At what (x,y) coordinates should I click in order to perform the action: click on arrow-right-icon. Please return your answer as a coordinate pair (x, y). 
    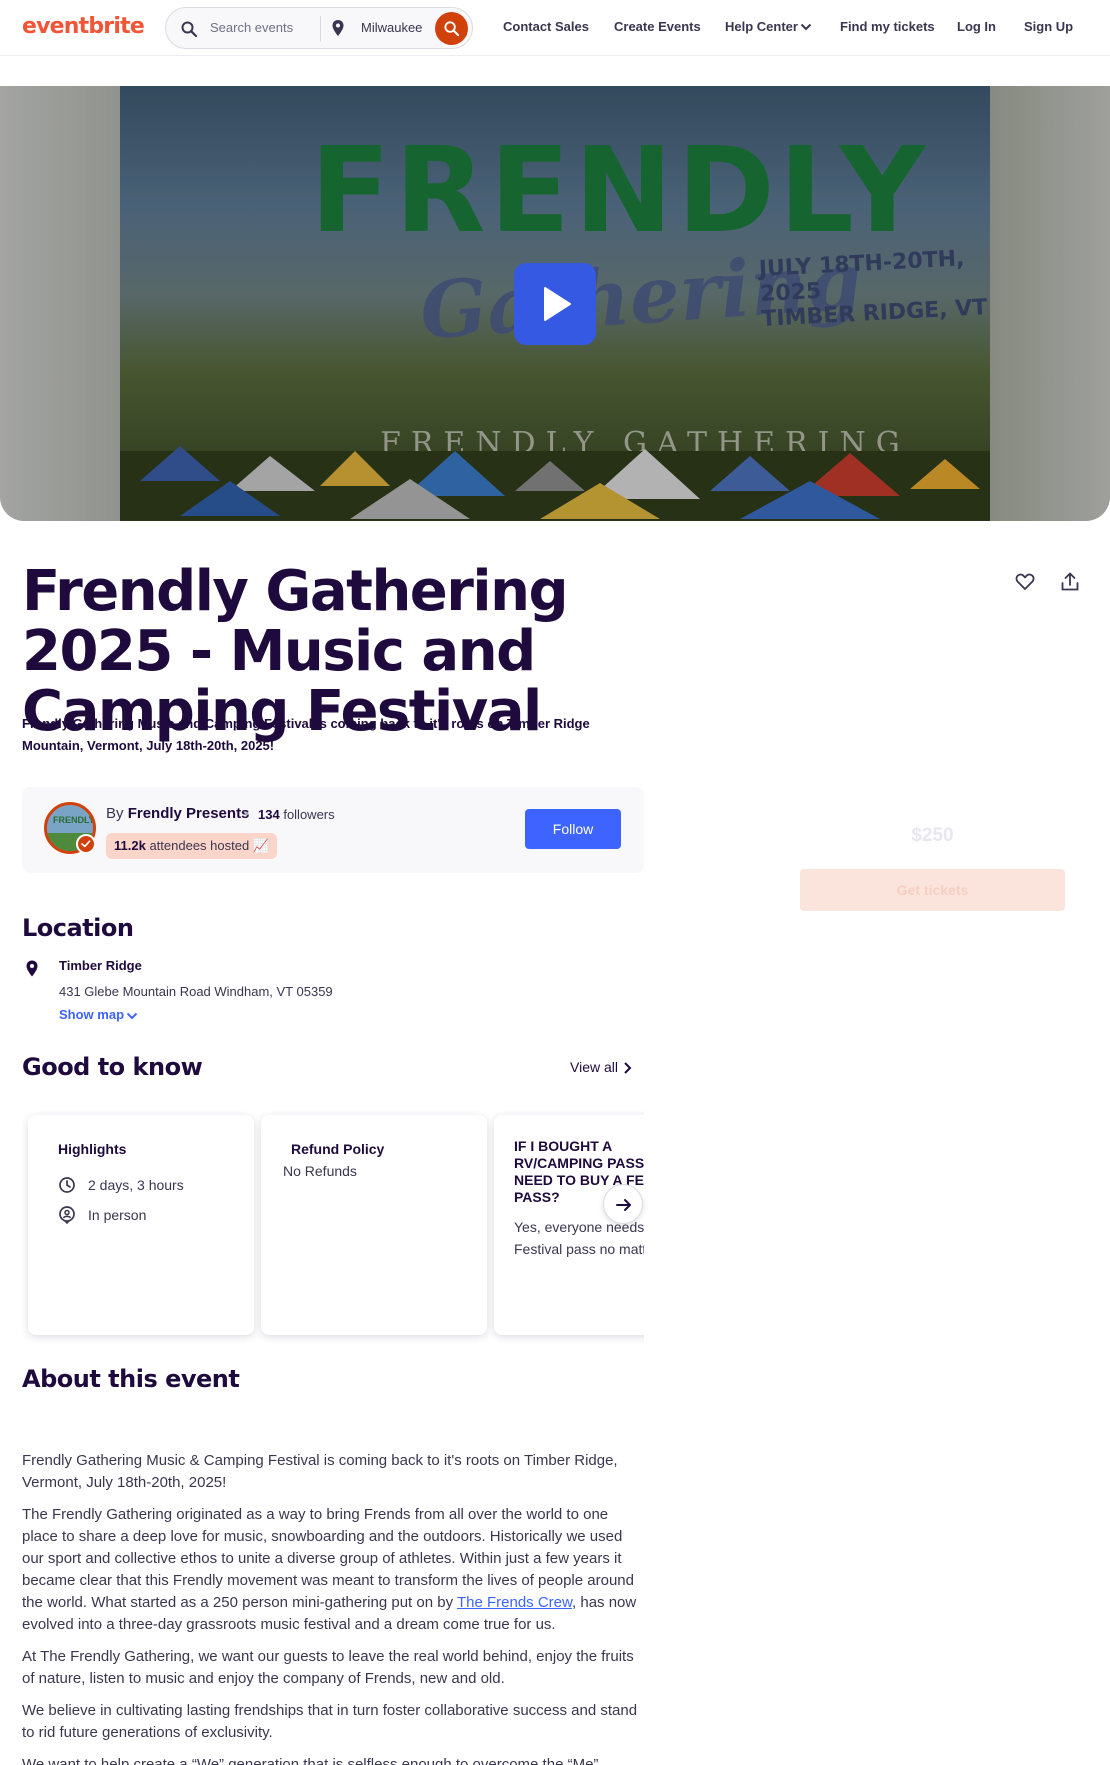
    Looking at the image, I should click on (623, 1205).